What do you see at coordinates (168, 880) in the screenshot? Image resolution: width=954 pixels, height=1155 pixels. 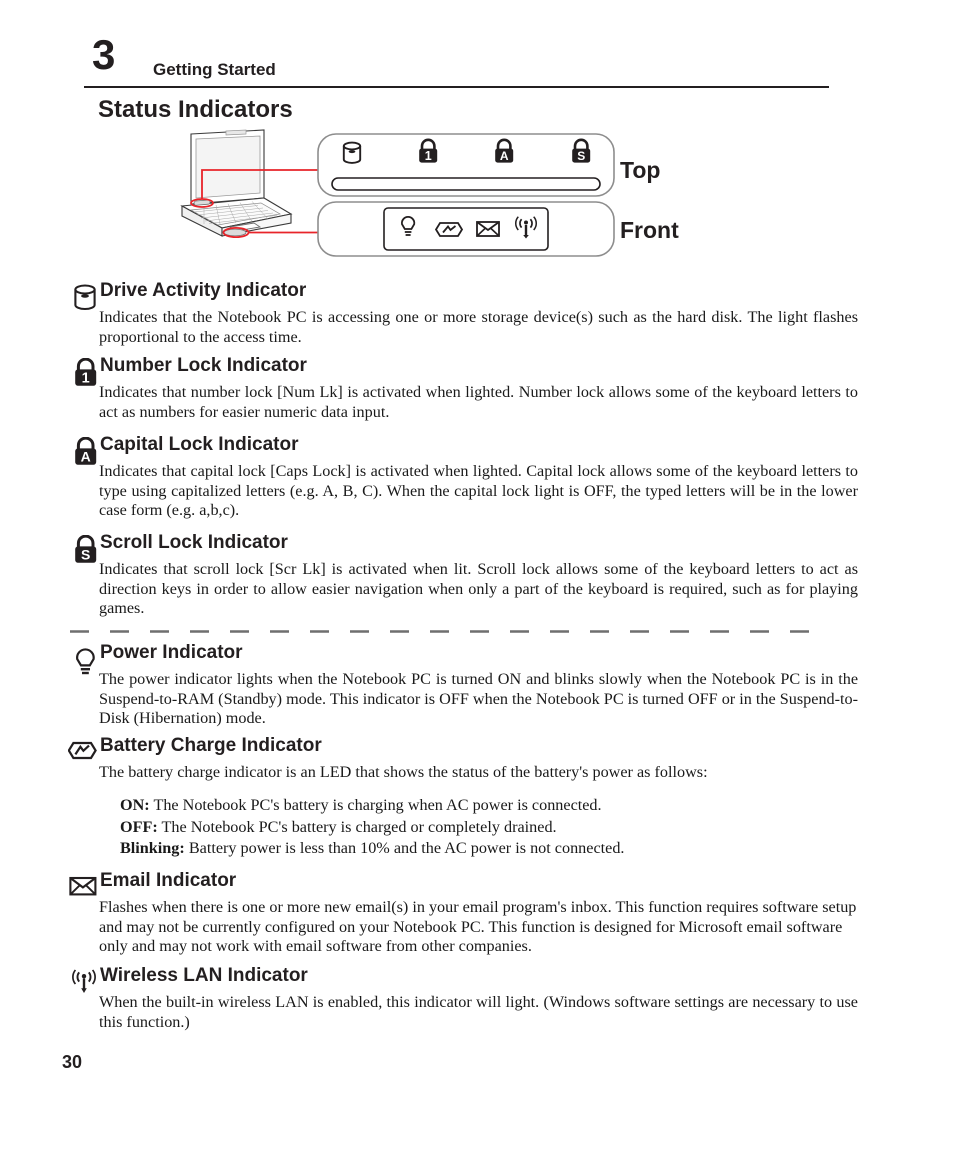 I see `section-title: Email Indicator` at bounding box center [168, 880].